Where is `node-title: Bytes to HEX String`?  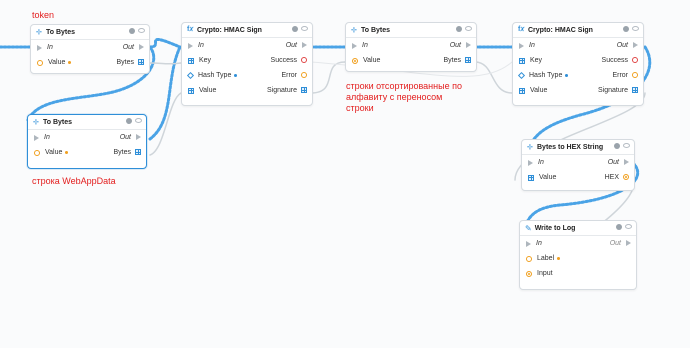
node-title: Bytes to HEX String is located at coordinates (570, 147).